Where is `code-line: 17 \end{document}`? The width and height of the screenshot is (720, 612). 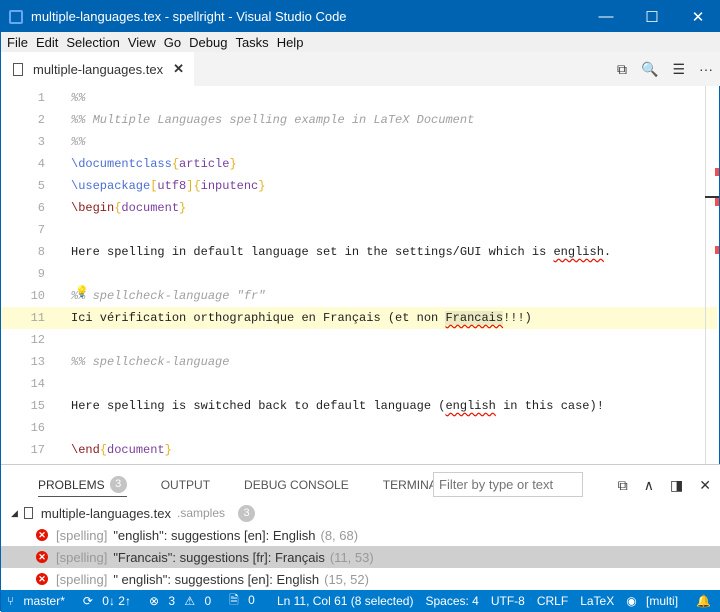 code-line: 17 \end{document} is located at coordinates (354, 450).